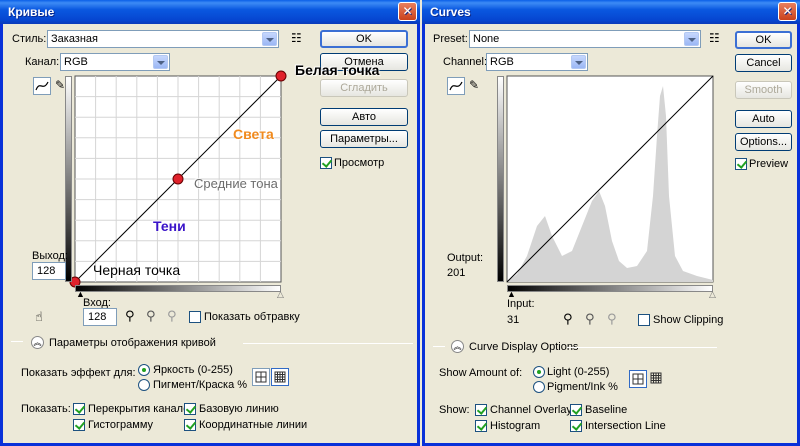  I want to click on output-label: Выход:, so click(50, 256).